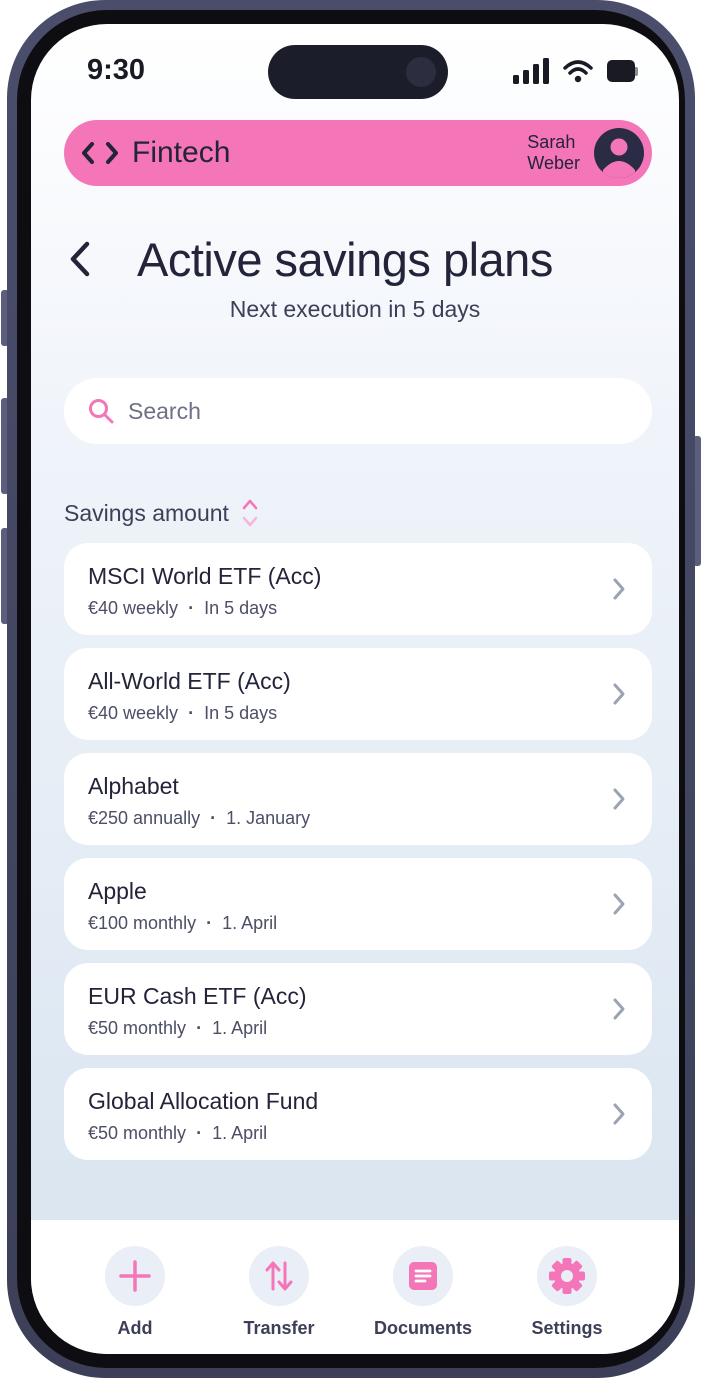 The image size is (702, 1380). I want to click on plan-card: EUR Cash ETF (Acc) €50 monthly · 1. April, so click(358, 1009).